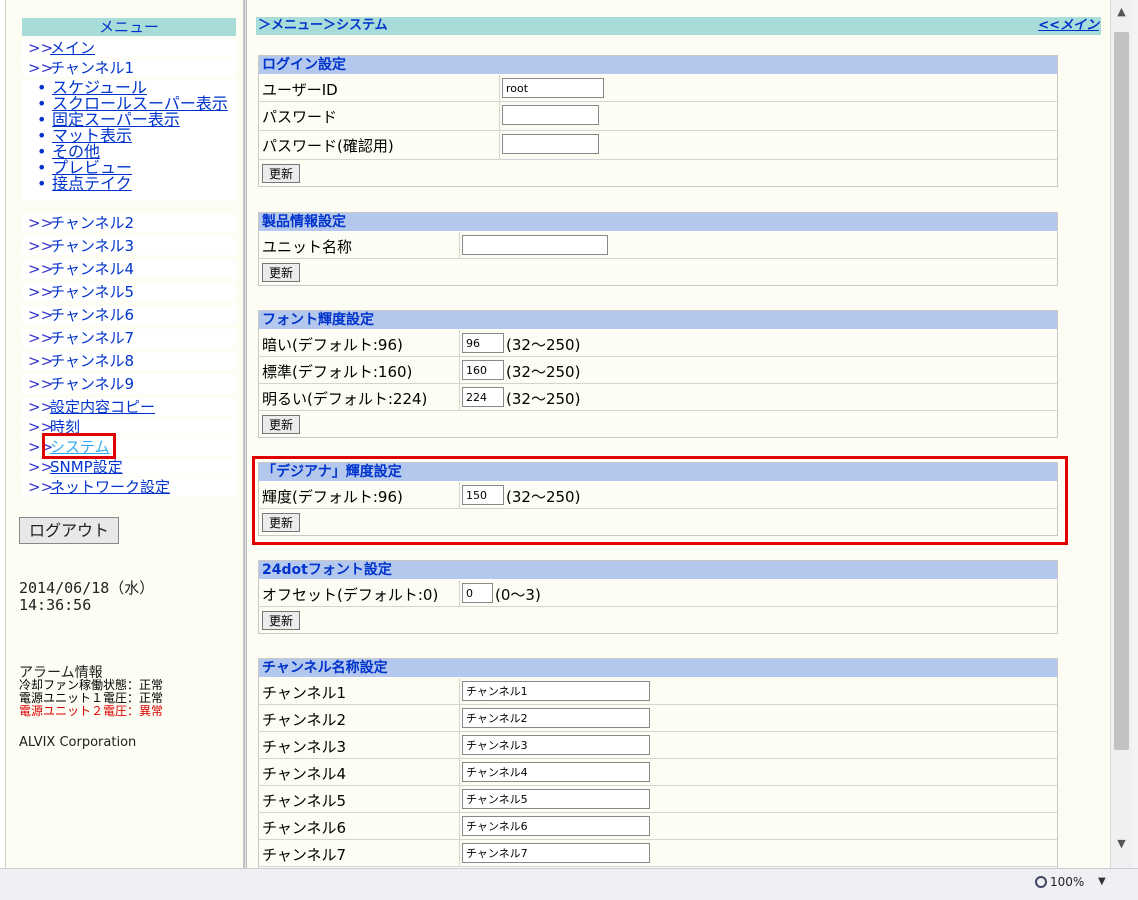  Describe the element at coordinates (281, 173) in the screenshot. I see `login-update-button: 更新` at that location.